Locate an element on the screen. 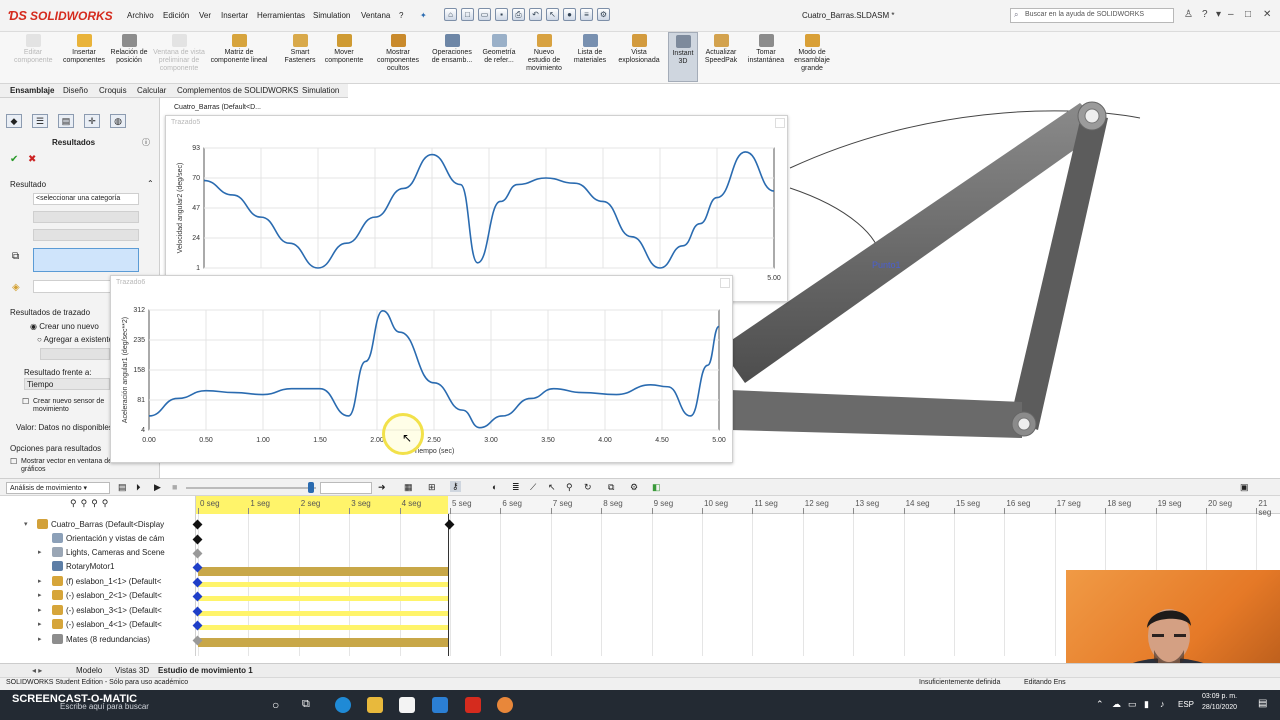  traffic-light-icon: ● is located at coordinates (569, 14).